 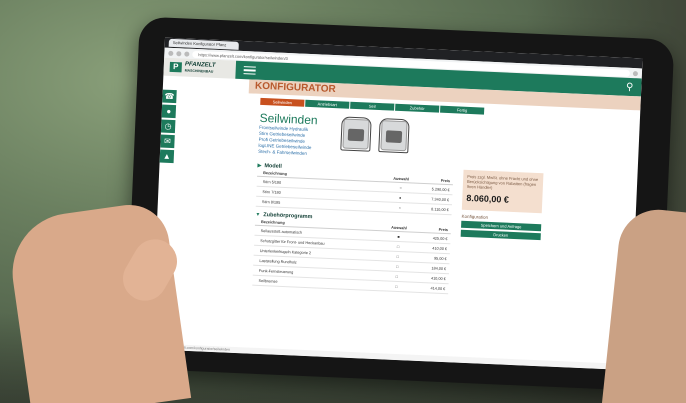 What do you see at coordinates (635, 73) in the screenshot?
I see `menu-icon` at bounding box center [635, 73].